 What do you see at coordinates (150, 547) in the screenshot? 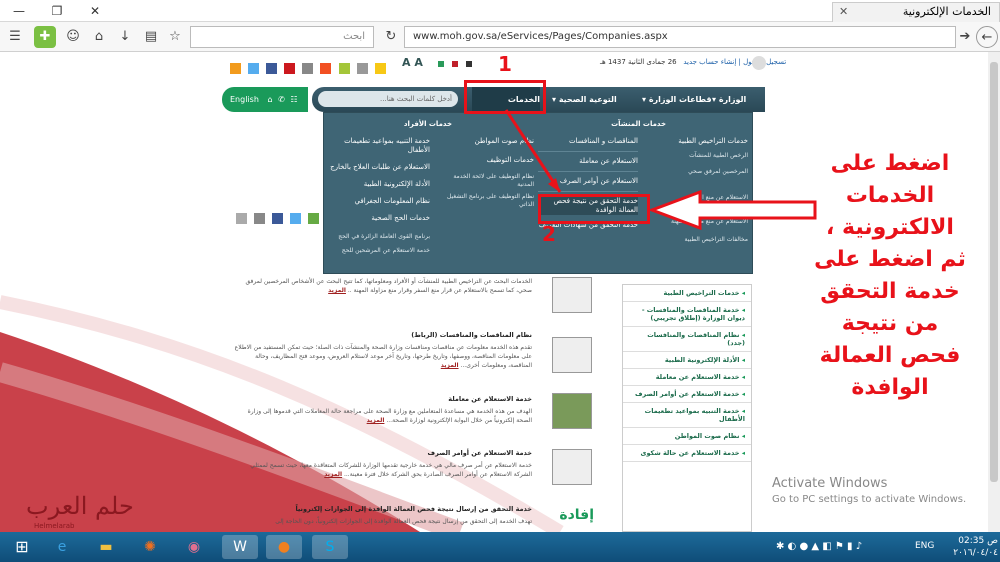
I see `avast-icon: ✺` at bounding box center [150, 547].